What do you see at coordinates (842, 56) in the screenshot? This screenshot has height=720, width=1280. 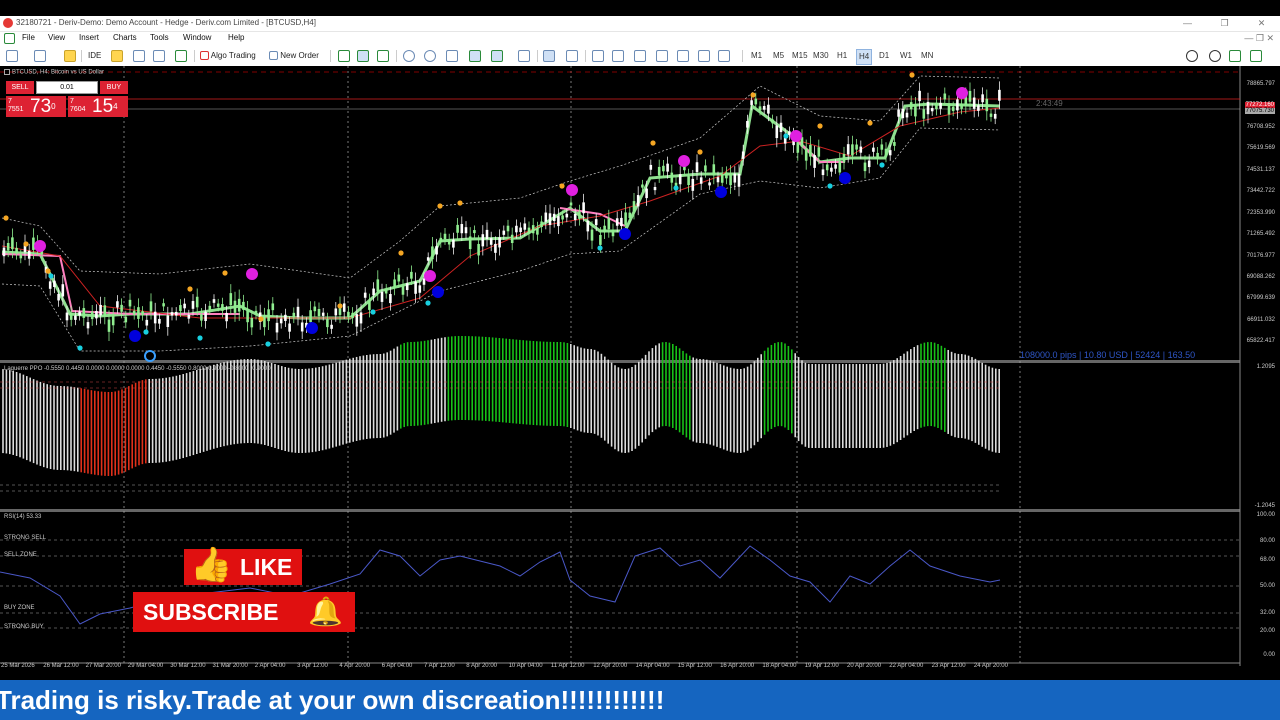 I see `timeframe-h1: H1` at bounding box center [842, 56].